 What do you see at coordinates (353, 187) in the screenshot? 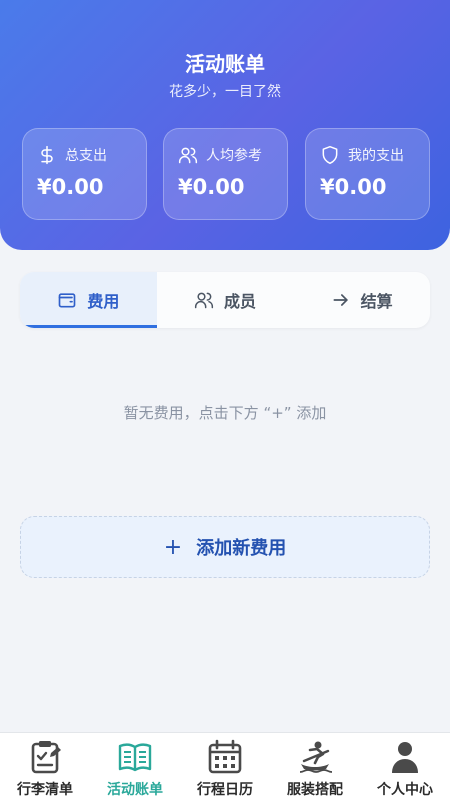
I see `stat-value-mine: ¥0.00` at bounding box center [353, 187].